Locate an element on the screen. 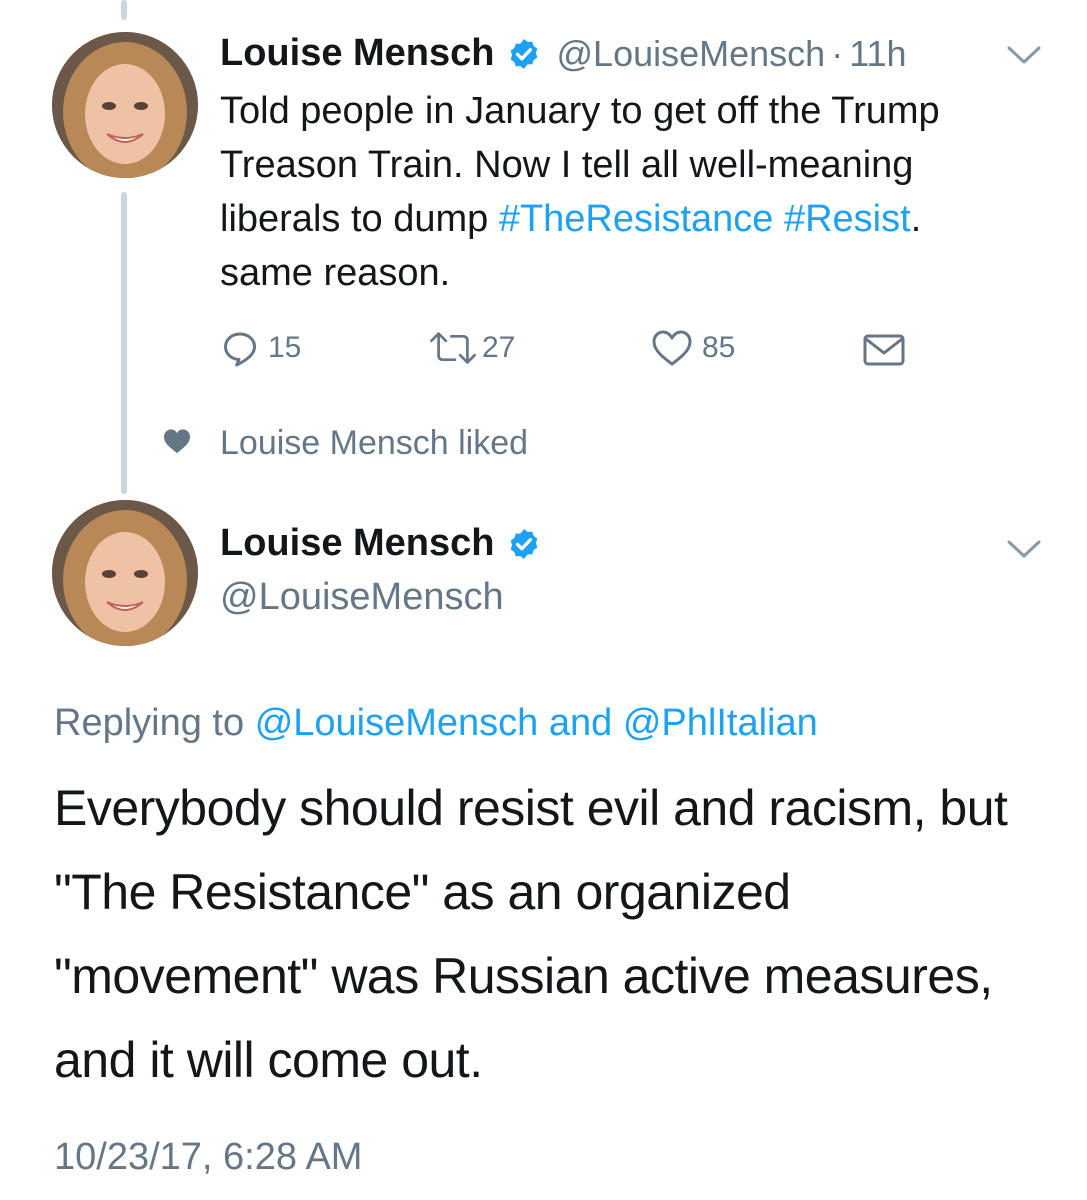 Image resolution: width=1087 pixels, height=1200 pixels. envelope-icon is located at coordinates (884, 350).